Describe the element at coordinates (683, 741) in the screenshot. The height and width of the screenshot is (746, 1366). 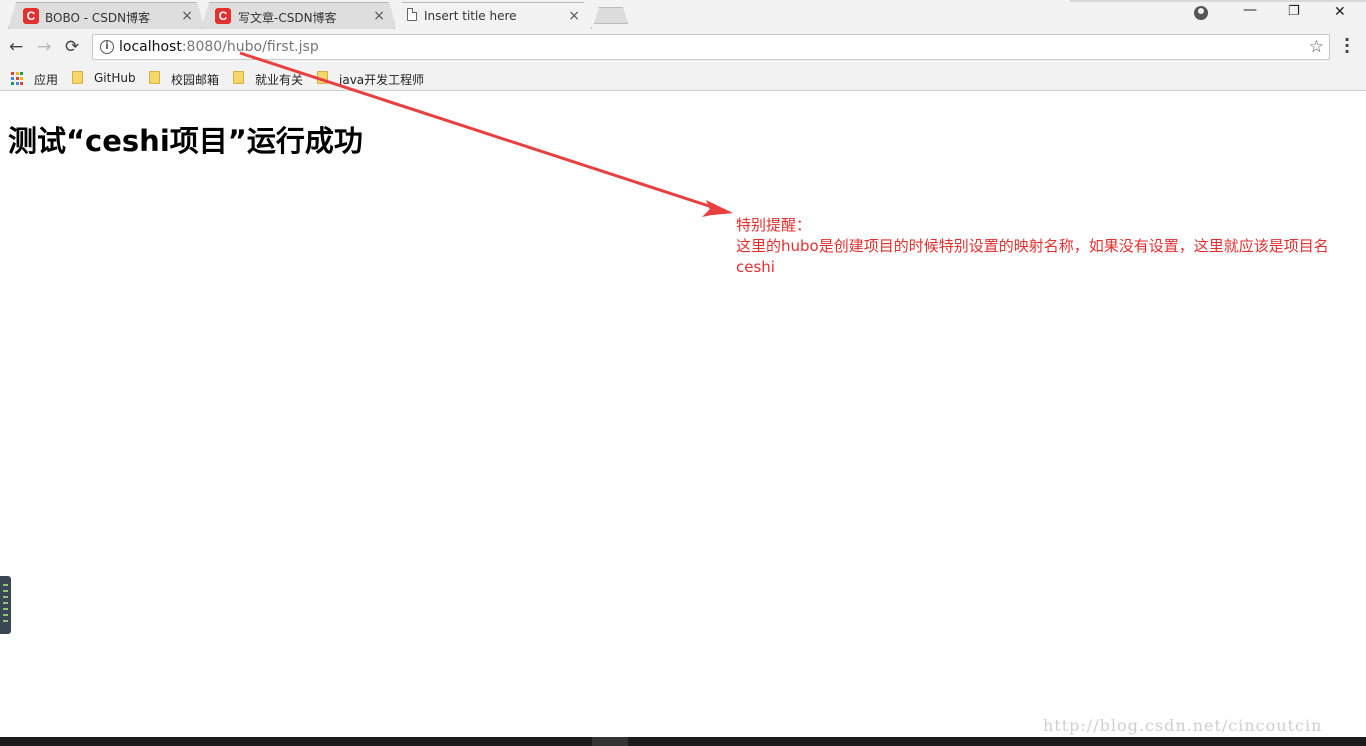
I see `os-taskbar` at that location.